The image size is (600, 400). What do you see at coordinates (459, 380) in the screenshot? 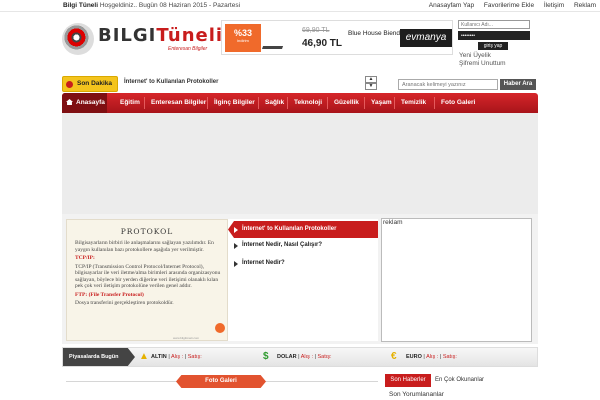
I see `tab-most-read: En Çok Okunanlar` at bounding box center [459, 380].